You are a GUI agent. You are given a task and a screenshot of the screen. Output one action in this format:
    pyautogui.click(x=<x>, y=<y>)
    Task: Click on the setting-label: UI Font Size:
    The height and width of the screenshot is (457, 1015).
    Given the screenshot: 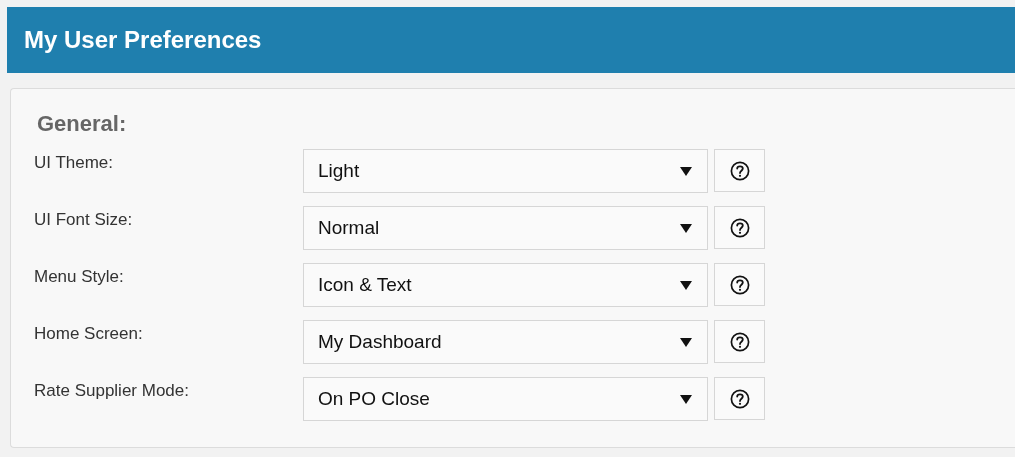 What is the action you would take?
    pyautogui.click(x=84, y=219)
    